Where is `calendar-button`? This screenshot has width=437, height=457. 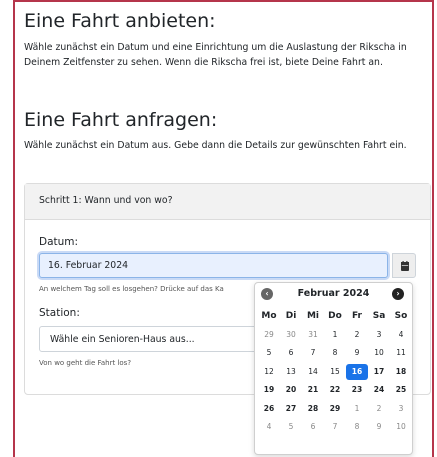 calendar-button is located at coordinates (404, 265).